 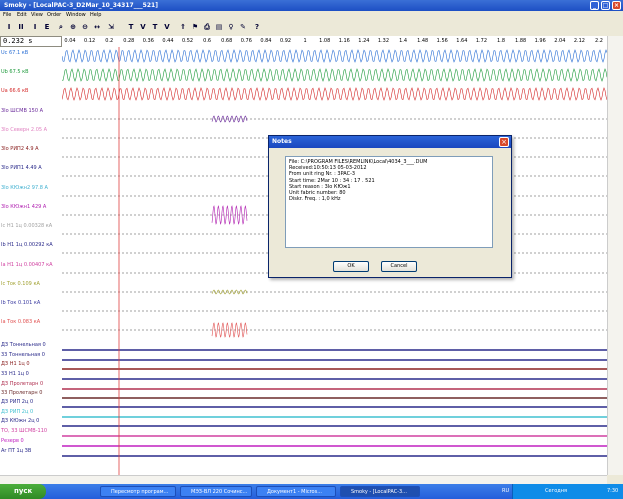 What do you see at coordinates (20, 284) in the screenshot?
I see `channel-label: Ic Ток 0.109 кА` at bounding box center [20, 284].